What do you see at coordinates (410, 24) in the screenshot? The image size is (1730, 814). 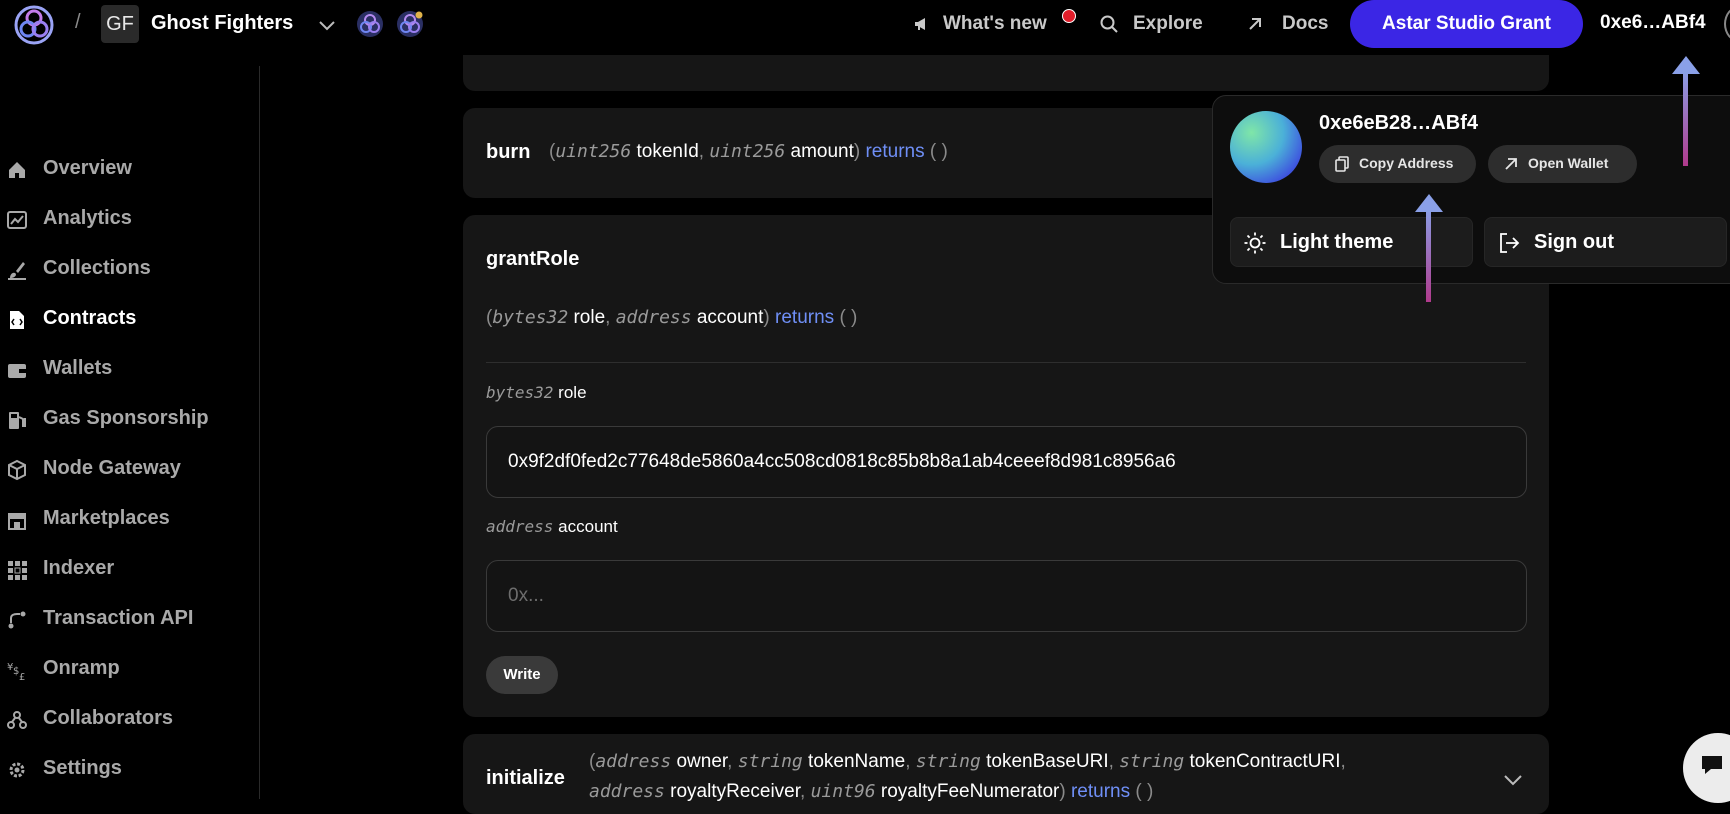 I see `network-alt-icon` at bounding box center [410, 24].